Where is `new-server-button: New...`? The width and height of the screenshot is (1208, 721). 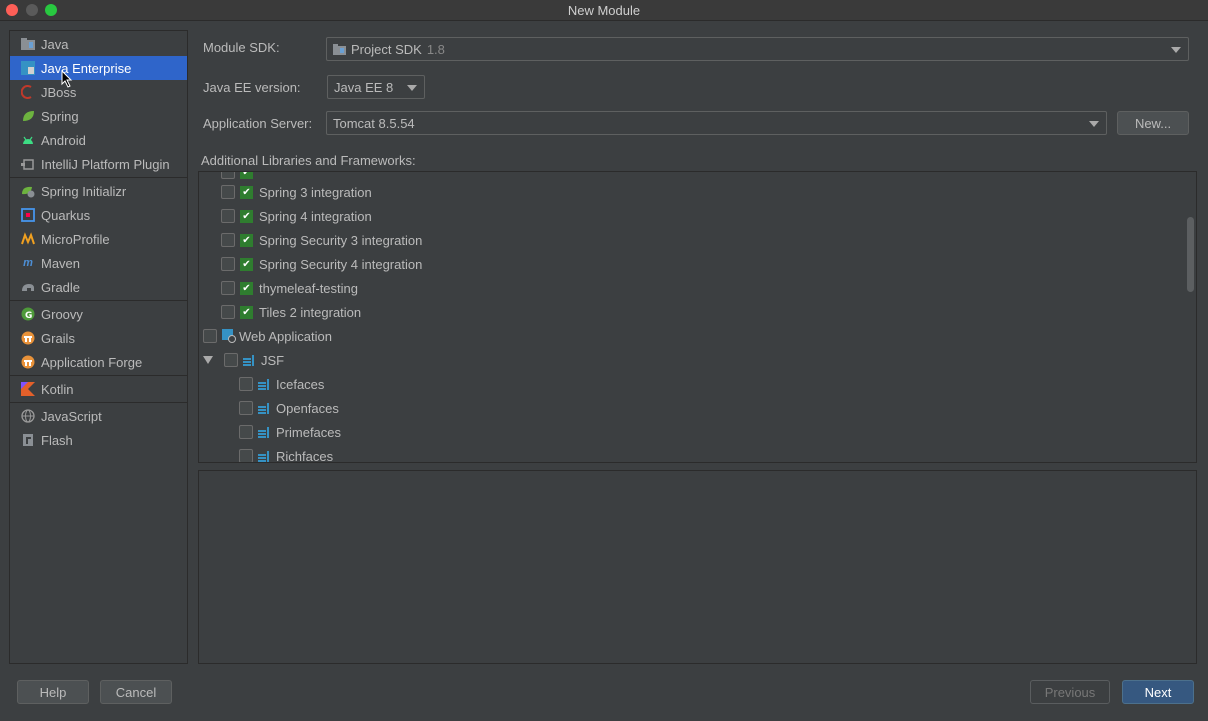
new-server-button: New... is located at coordinates (1153, 123).